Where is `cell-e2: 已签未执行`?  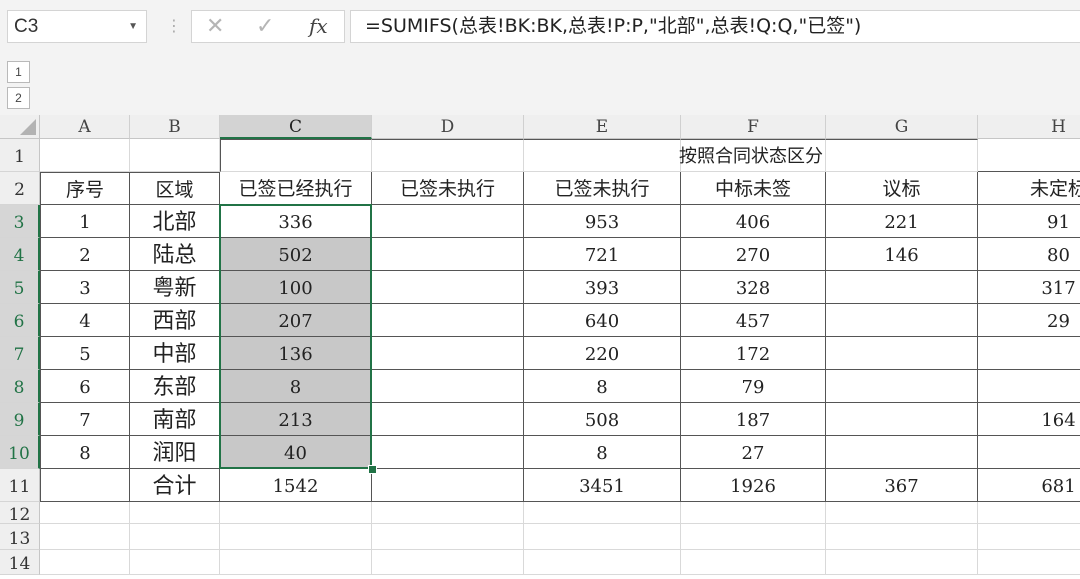
cell-e2: 已签未执行 is located at coordinates (602, 188).